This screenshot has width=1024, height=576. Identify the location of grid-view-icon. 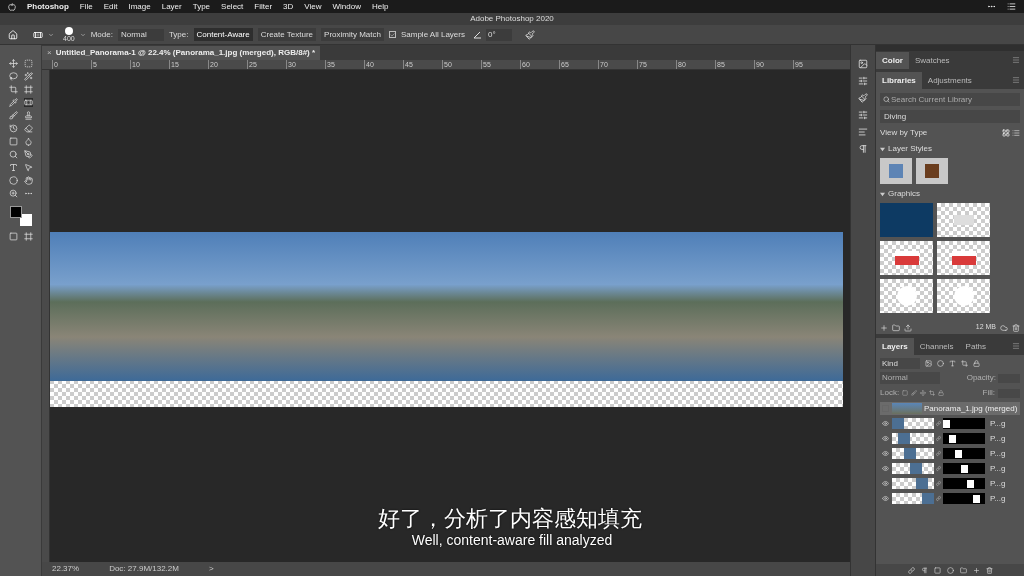
(1006, 133).